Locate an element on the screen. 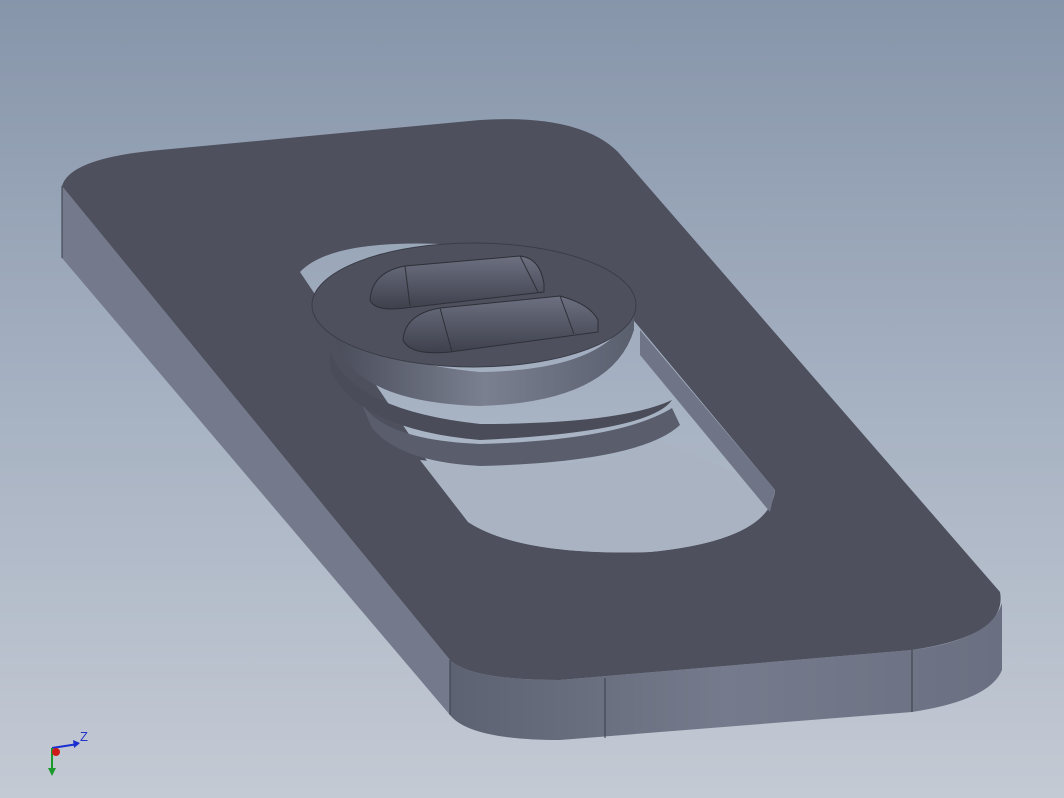  z-axis-head is located at coordinates (76, 744).